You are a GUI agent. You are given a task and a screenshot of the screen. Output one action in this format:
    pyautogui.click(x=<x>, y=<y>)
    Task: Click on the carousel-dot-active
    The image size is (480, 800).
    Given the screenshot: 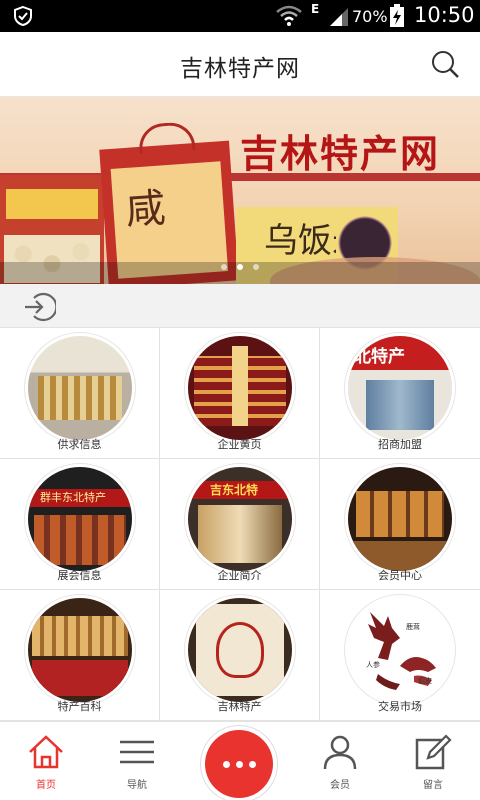 What is the action you would take?
    pyautogui.click(x=240, y=267)
    